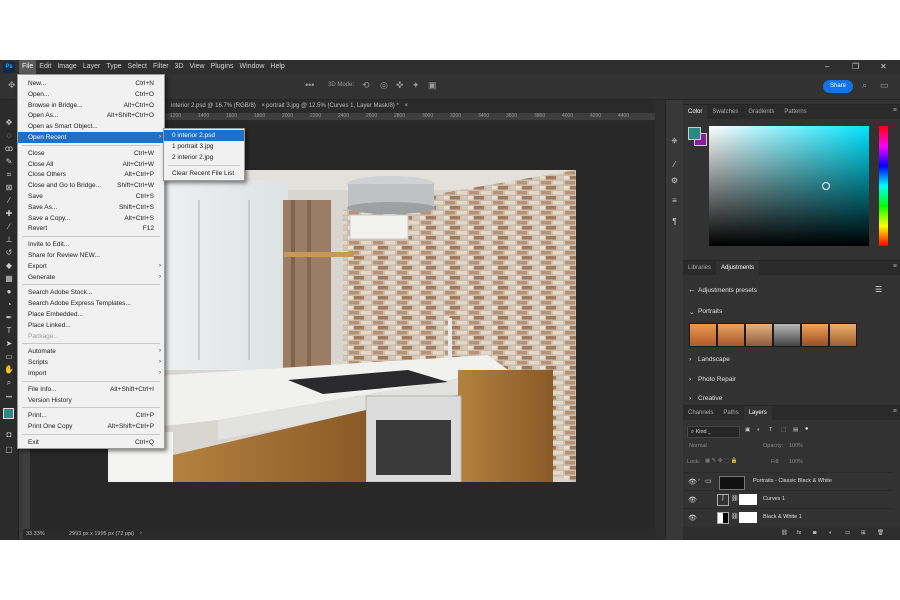 This screenshot has width=900, height=600. Describe the element at coordinates (92, 67) in the screenshot. I see `menu-layer: Layer` at that location.